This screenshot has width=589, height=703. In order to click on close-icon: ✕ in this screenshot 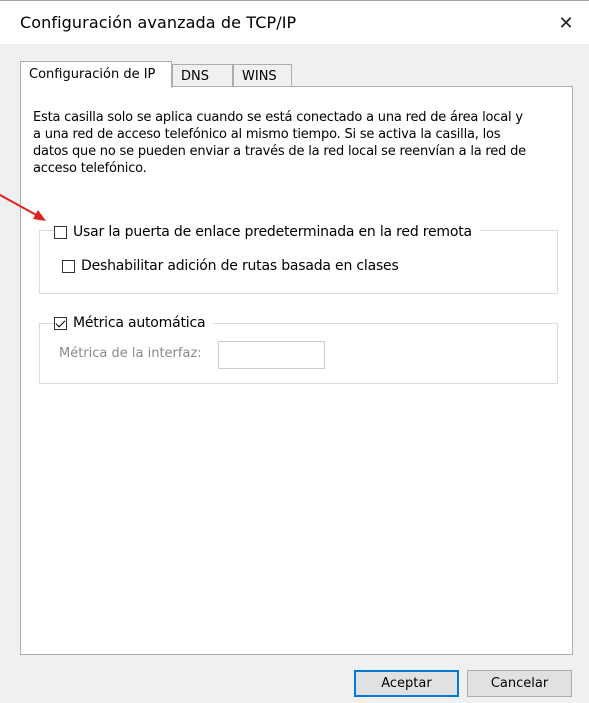, I will do `click(566, 22)`.